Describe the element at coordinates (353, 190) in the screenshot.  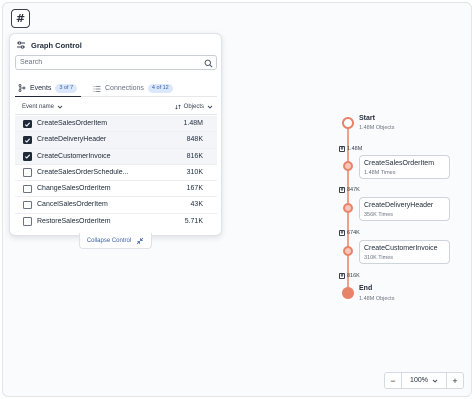
I see `edge-count: 847K` at that location.